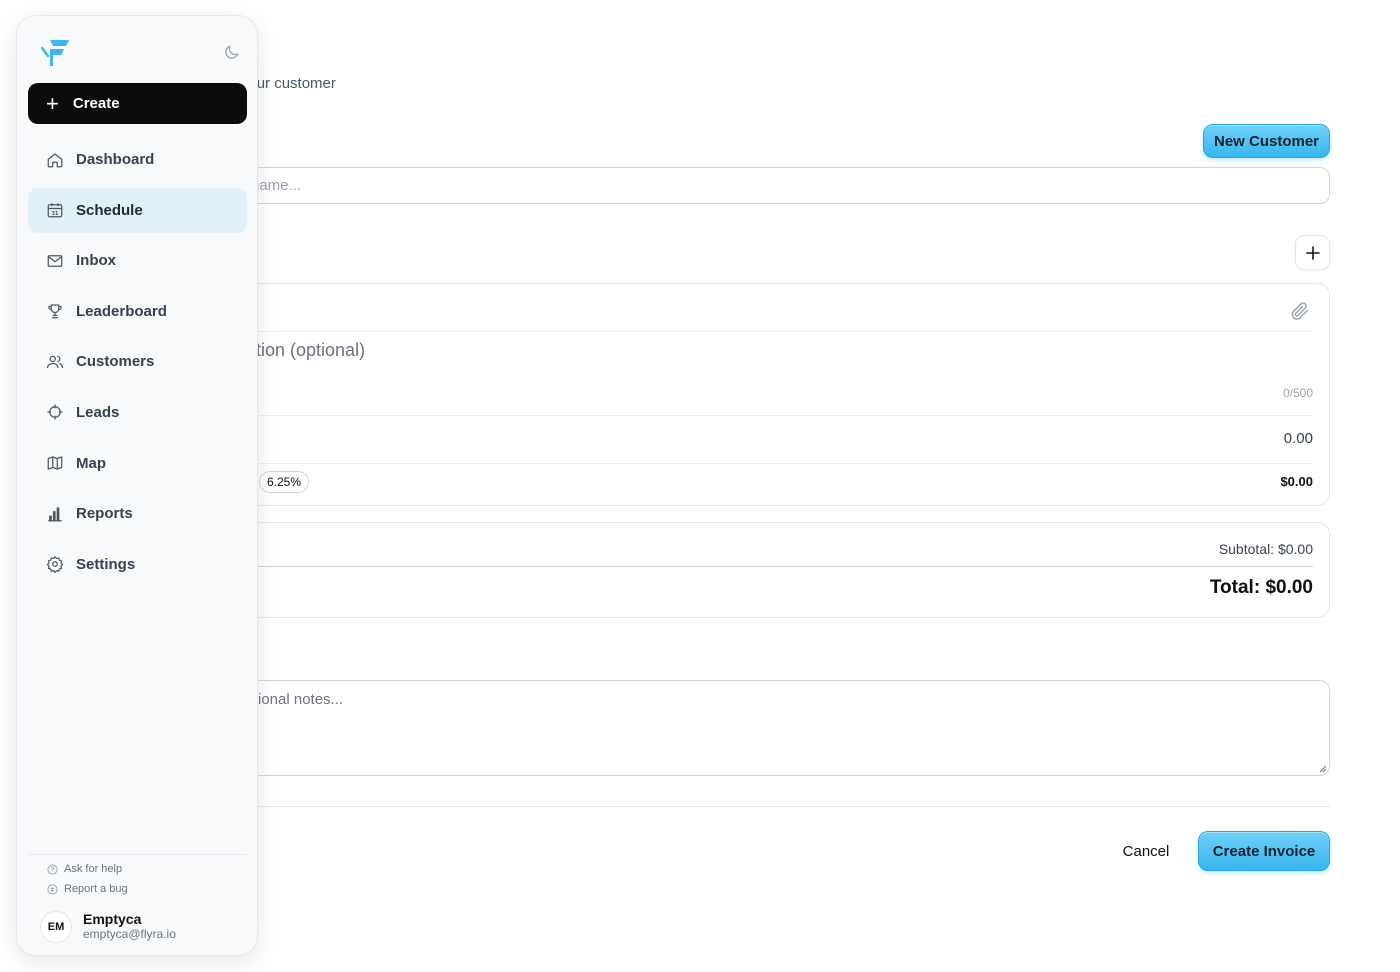  I want to click on avatar: EM, so click(56, 927).